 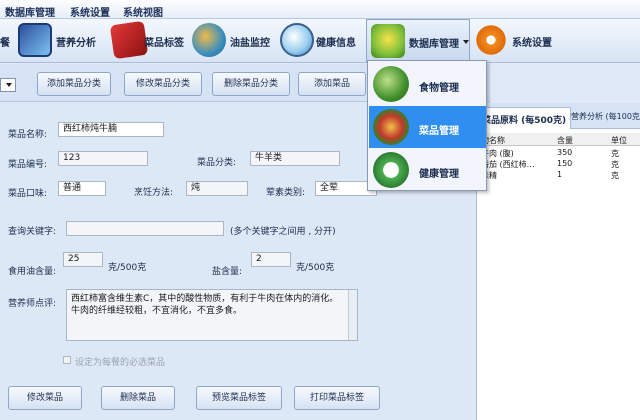 I want to click on menu-bar: 数据库管理 系统设置 系统视图, so click(x=320, y=9).